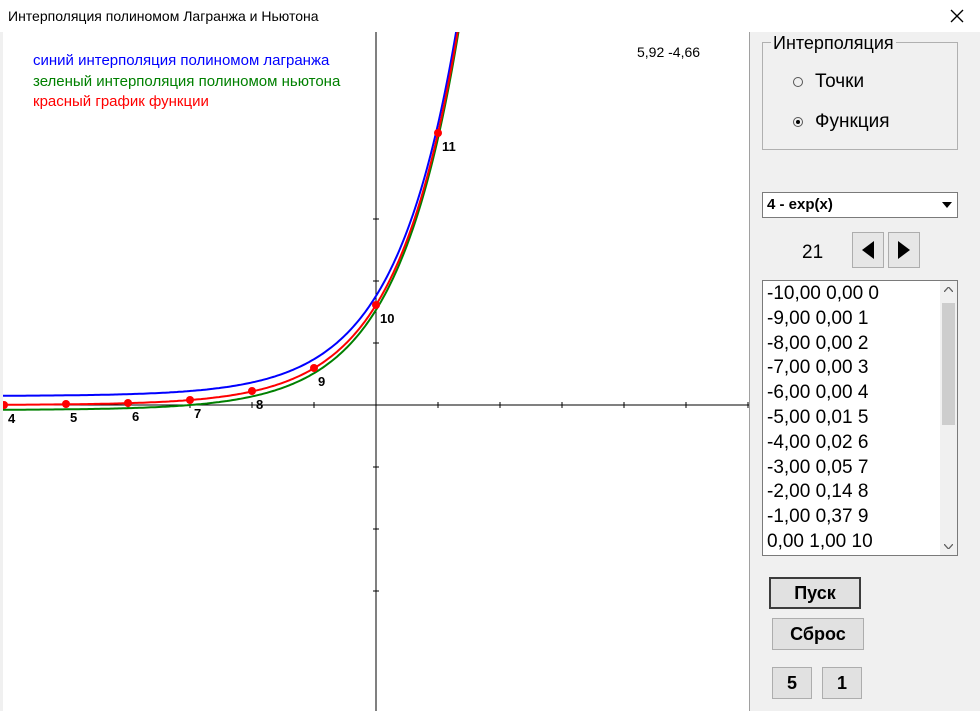 The width and height of the screenshot is (980, 711). I want to click on triangle-left-icon, so click(868, 250).